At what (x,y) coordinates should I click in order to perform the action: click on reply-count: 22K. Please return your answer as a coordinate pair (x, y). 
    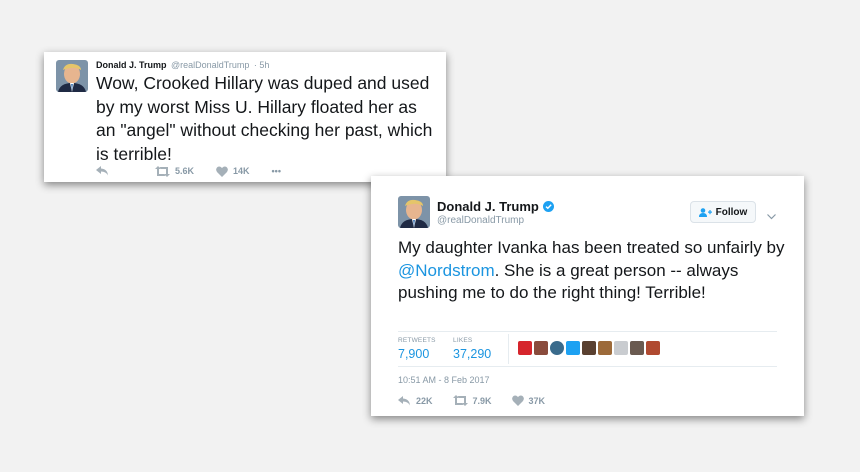
    Looking at the image, I should click on (424, 400).